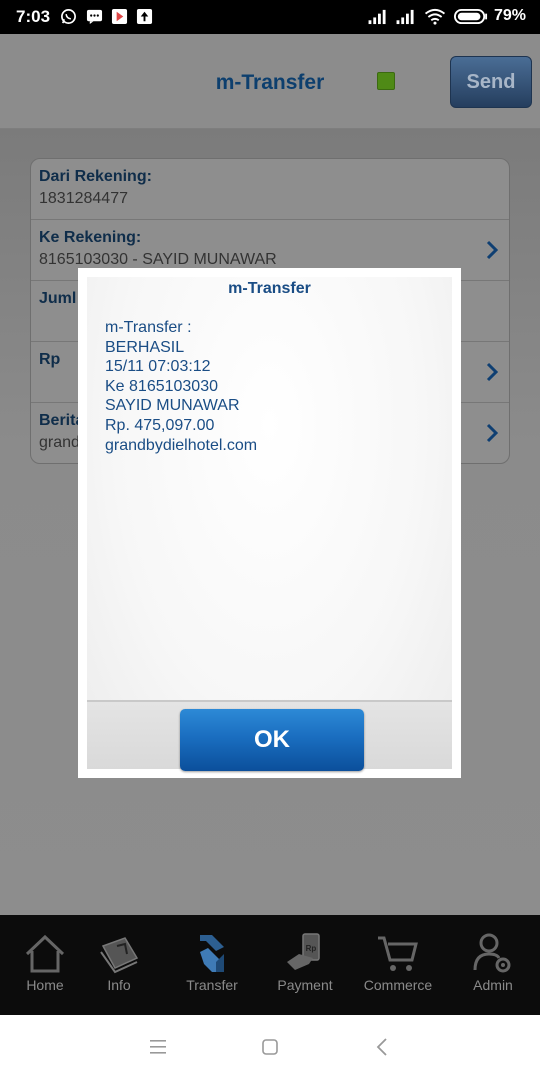  What do you see at coordinates (58, 298) in the screenshot?
I see `form-label: Juml` at bounding box center [58, 298].